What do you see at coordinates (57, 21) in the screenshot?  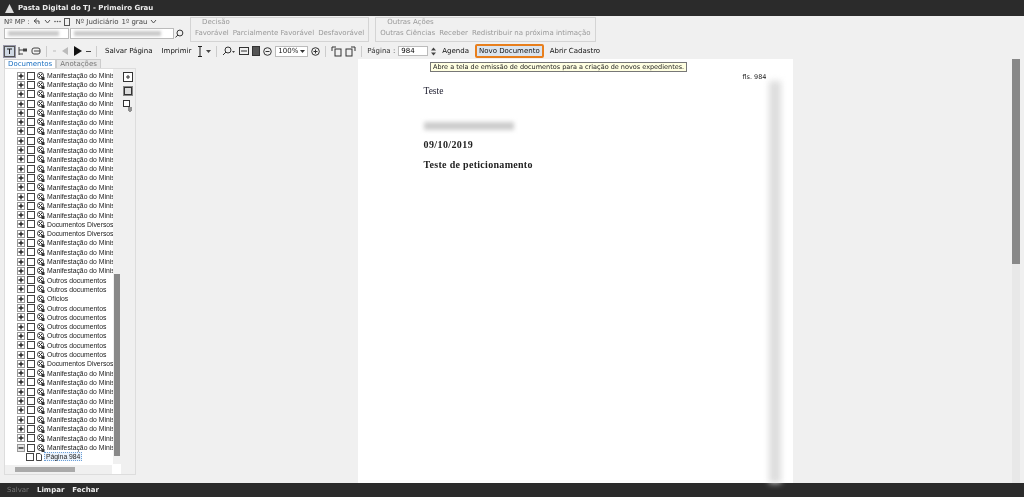 I see `ellipsis-icon` at bounding box center [57, 21].